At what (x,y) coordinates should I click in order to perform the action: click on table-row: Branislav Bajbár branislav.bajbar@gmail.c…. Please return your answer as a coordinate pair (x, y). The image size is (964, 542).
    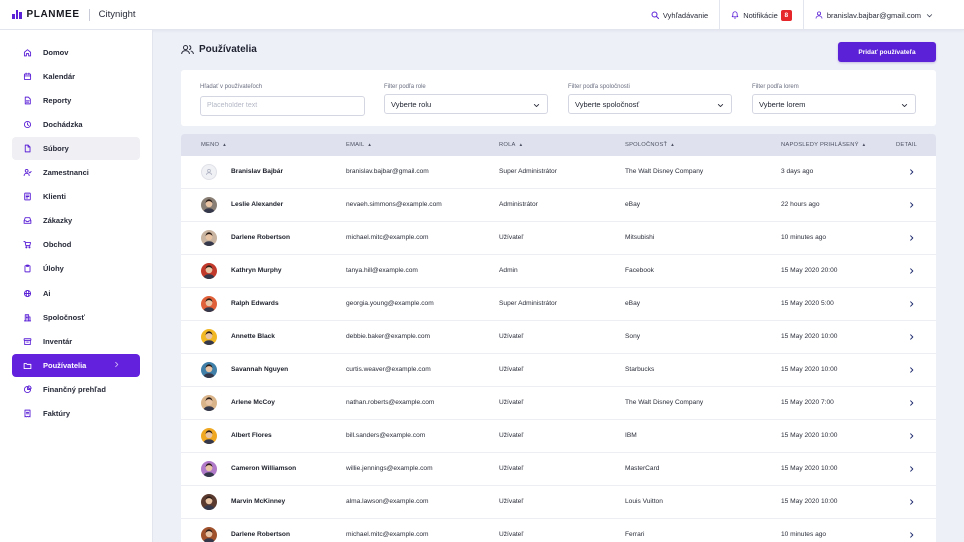
    Looking at the image, I should click on (558, 172).